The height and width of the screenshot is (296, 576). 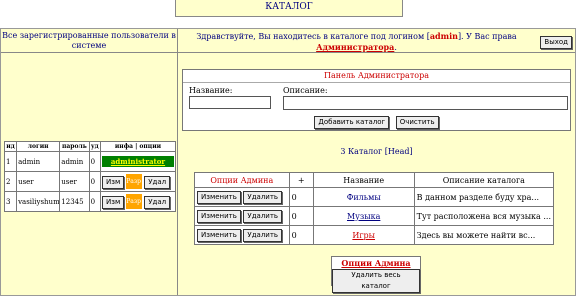 I want to click on col-admin-options: Опции Админа, so click(x=242, y=180).